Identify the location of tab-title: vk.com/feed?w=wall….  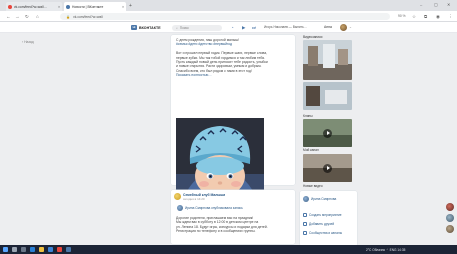
(30, 6).